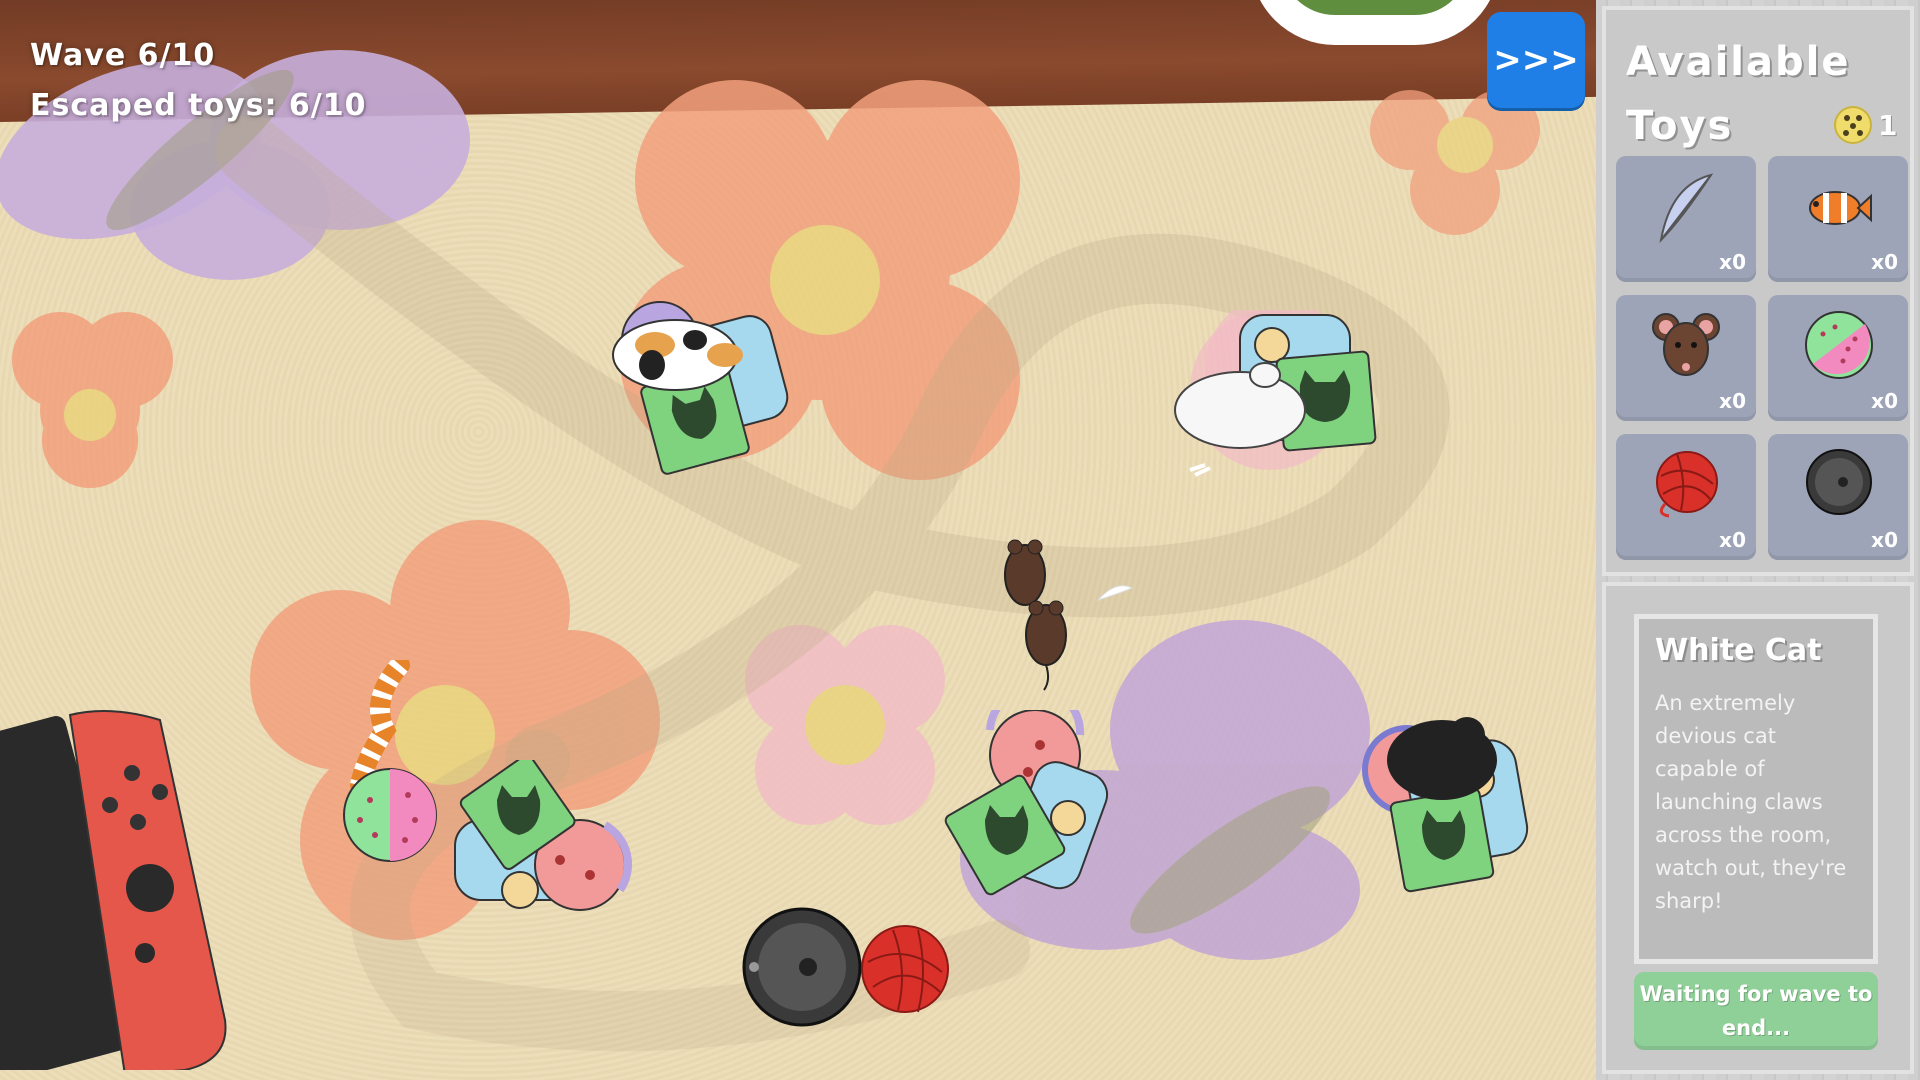 The width and height of the screenshot is (1920, 1080). What do you see at coordinates (1115, 593) in the screenshot?
I see `claw-projectile` at bounding box center [1115, 593].